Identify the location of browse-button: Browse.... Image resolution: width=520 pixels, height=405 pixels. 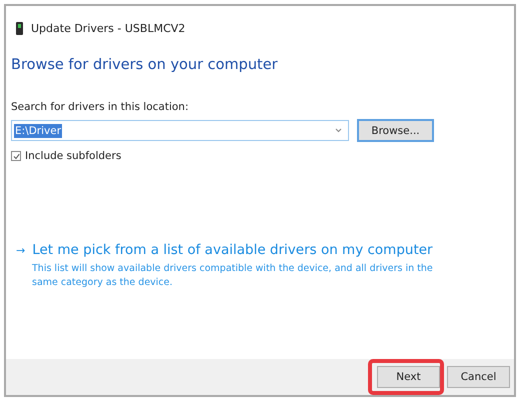
(395, 130).